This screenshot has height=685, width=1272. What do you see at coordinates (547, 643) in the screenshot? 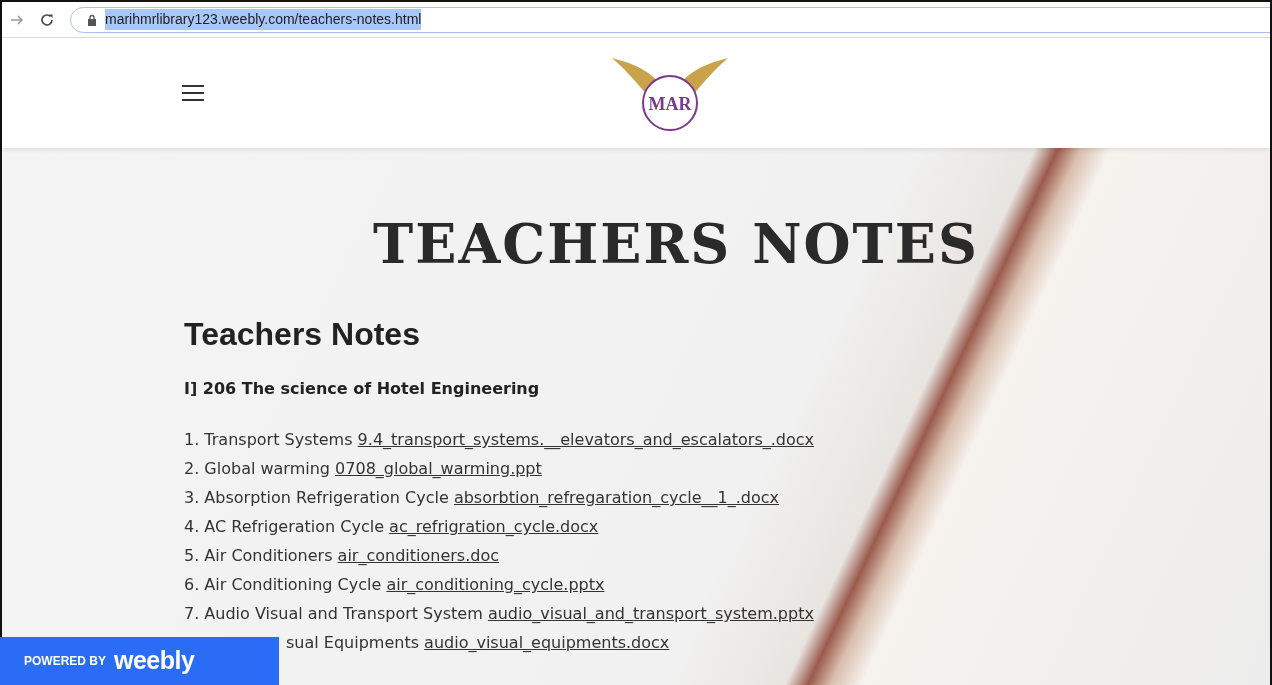
I see `file-link: audio_visual_equipments.docx` at bounding box center [547, 643].